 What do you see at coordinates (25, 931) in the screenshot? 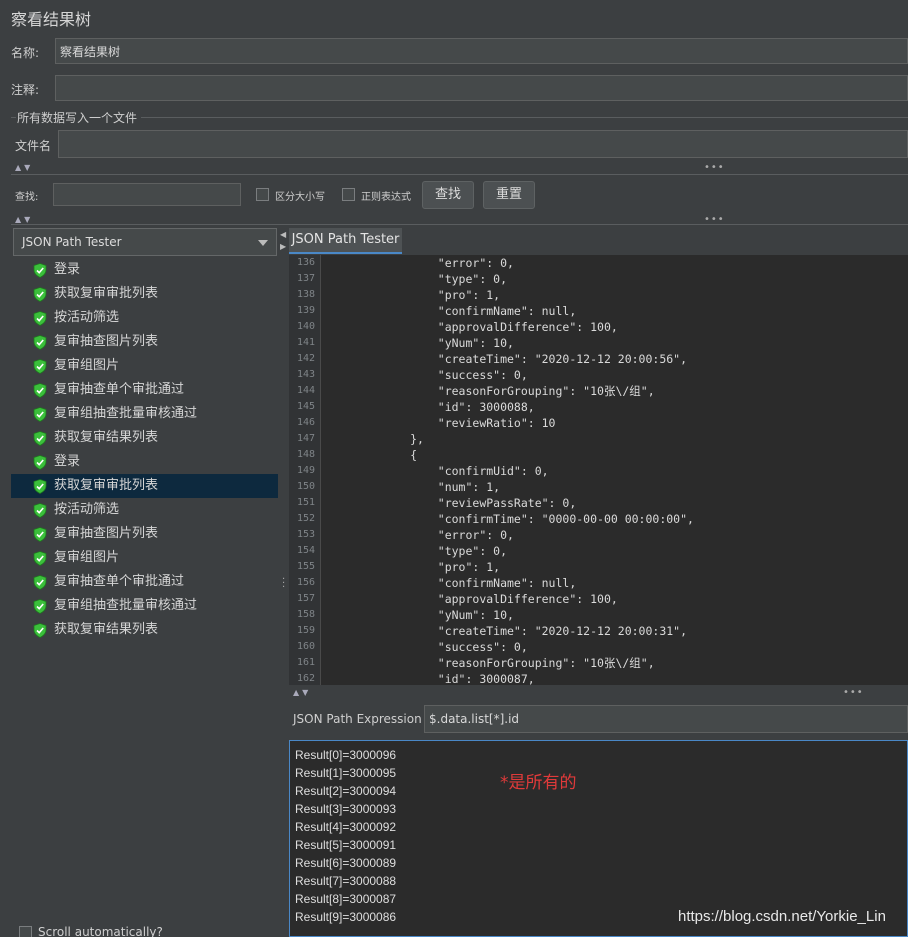
I see `scroll-auto-checkbox` at bounding box center [25, 931].